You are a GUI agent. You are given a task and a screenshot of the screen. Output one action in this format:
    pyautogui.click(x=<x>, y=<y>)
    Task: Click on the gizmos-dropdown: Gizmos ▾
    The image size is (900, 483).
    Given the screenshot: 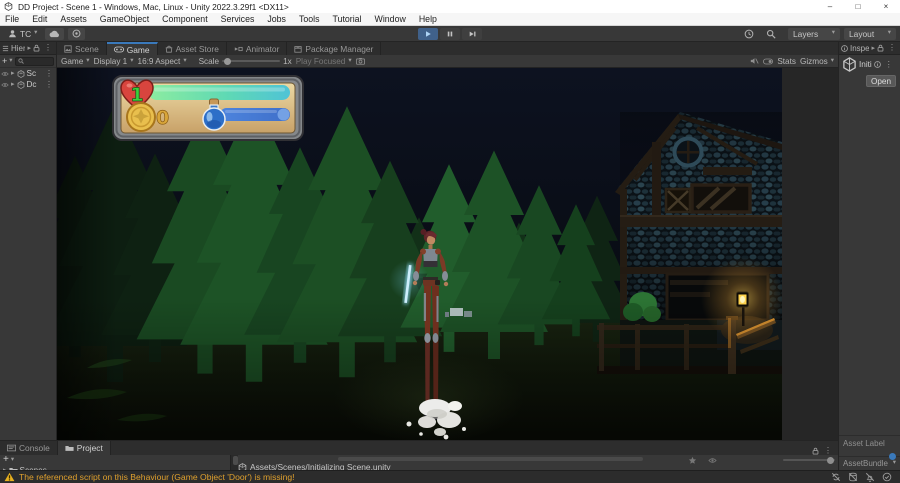 What is the action you would take?
    pyautogui.click(x=817, y=61)
    